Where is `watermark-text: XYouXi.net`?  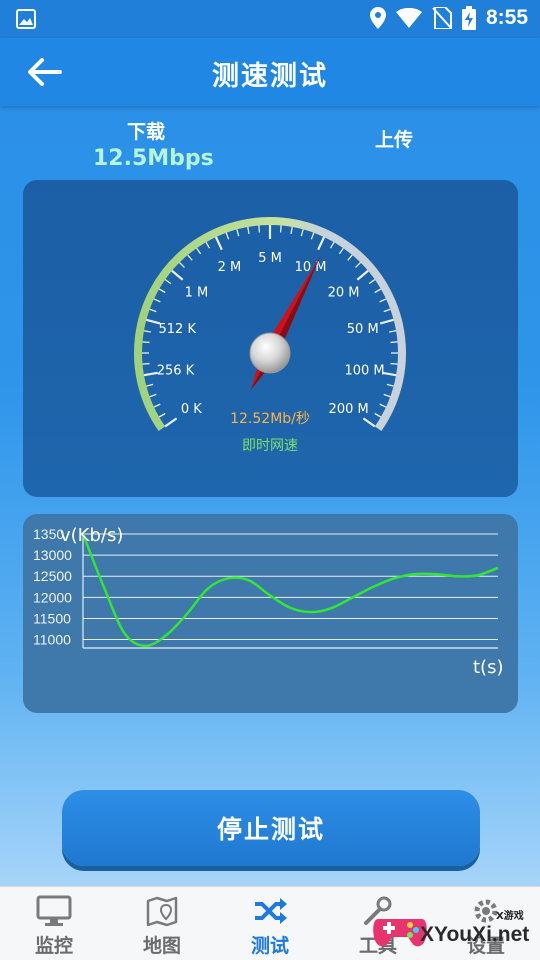 watermark-text: XYouXi.net is located at coordinates (475, 934).